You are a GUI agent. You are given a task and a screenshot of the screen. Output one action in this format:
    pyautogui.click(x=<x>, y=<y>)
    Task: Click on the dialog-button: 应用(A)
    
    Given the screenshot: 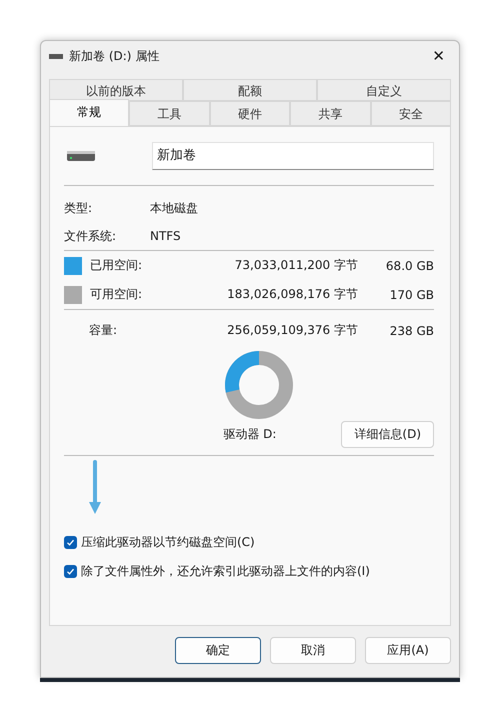 What is the action you would take?
    pyautogui.click(x=408, y=650)
    